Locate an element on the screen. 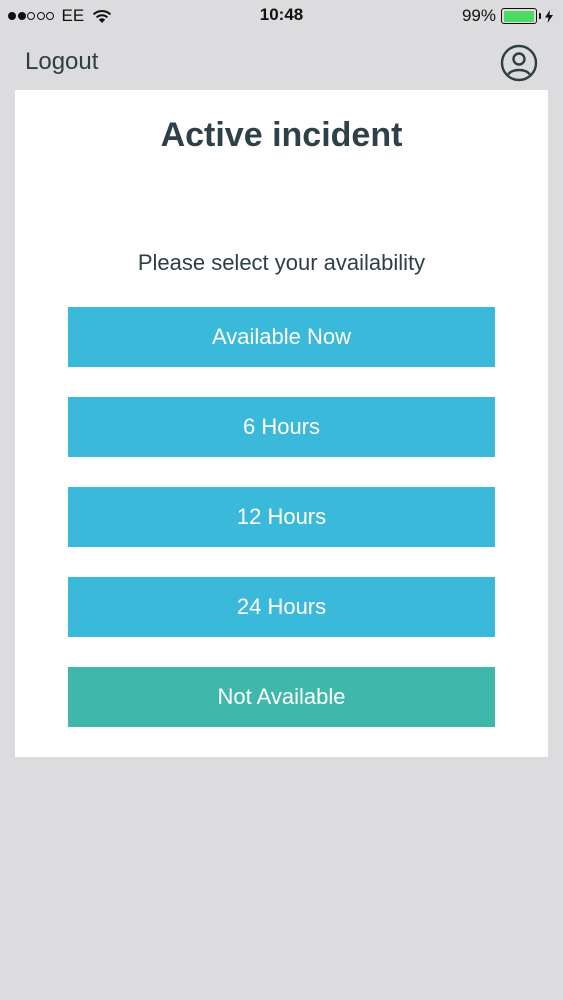  available-now-button: Available Now is located at coordinates (281, 337).